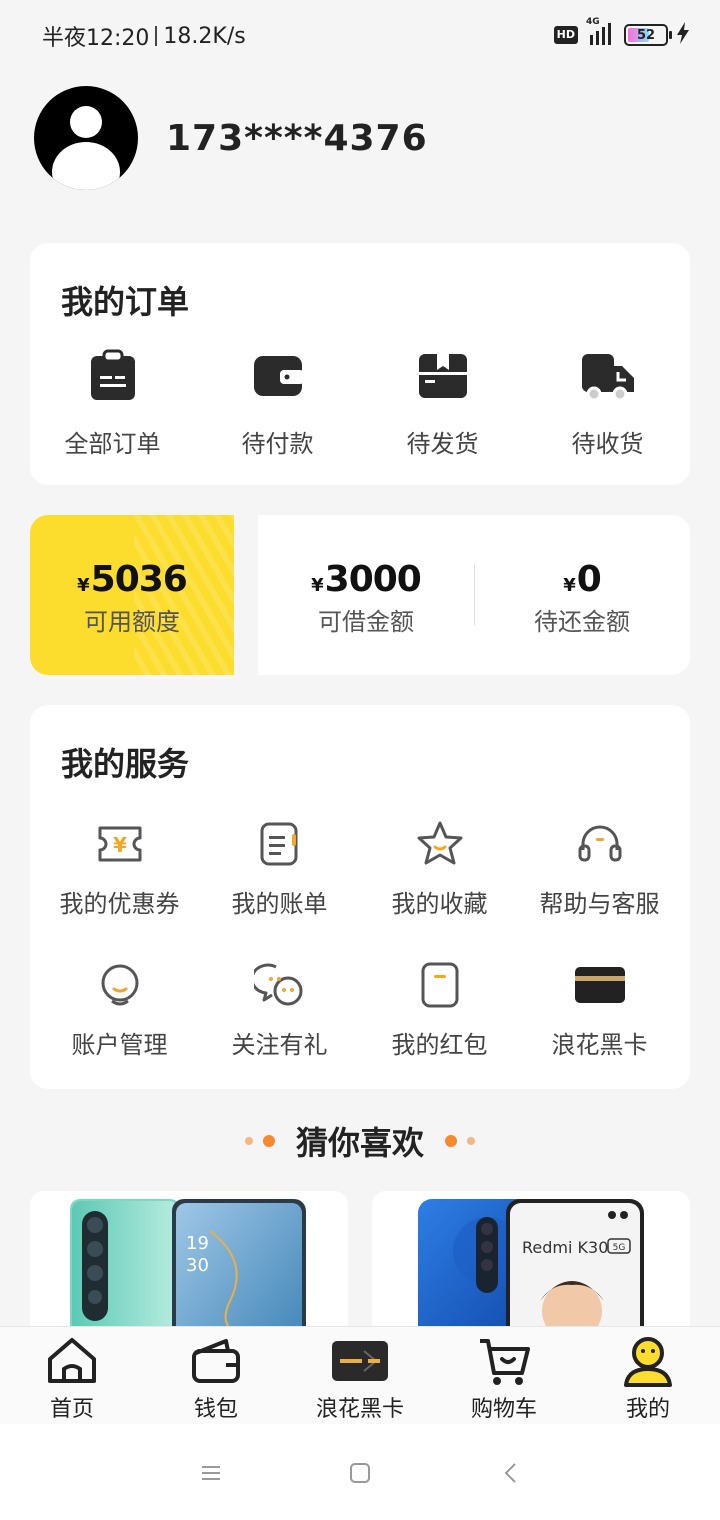 Image resolution: width=720 pixels, height=1520 pixels. What do you see at coordinates (297, 138) in the screenshot?
I see `user-phone: 173****4376` at bounding box center [297, 138].